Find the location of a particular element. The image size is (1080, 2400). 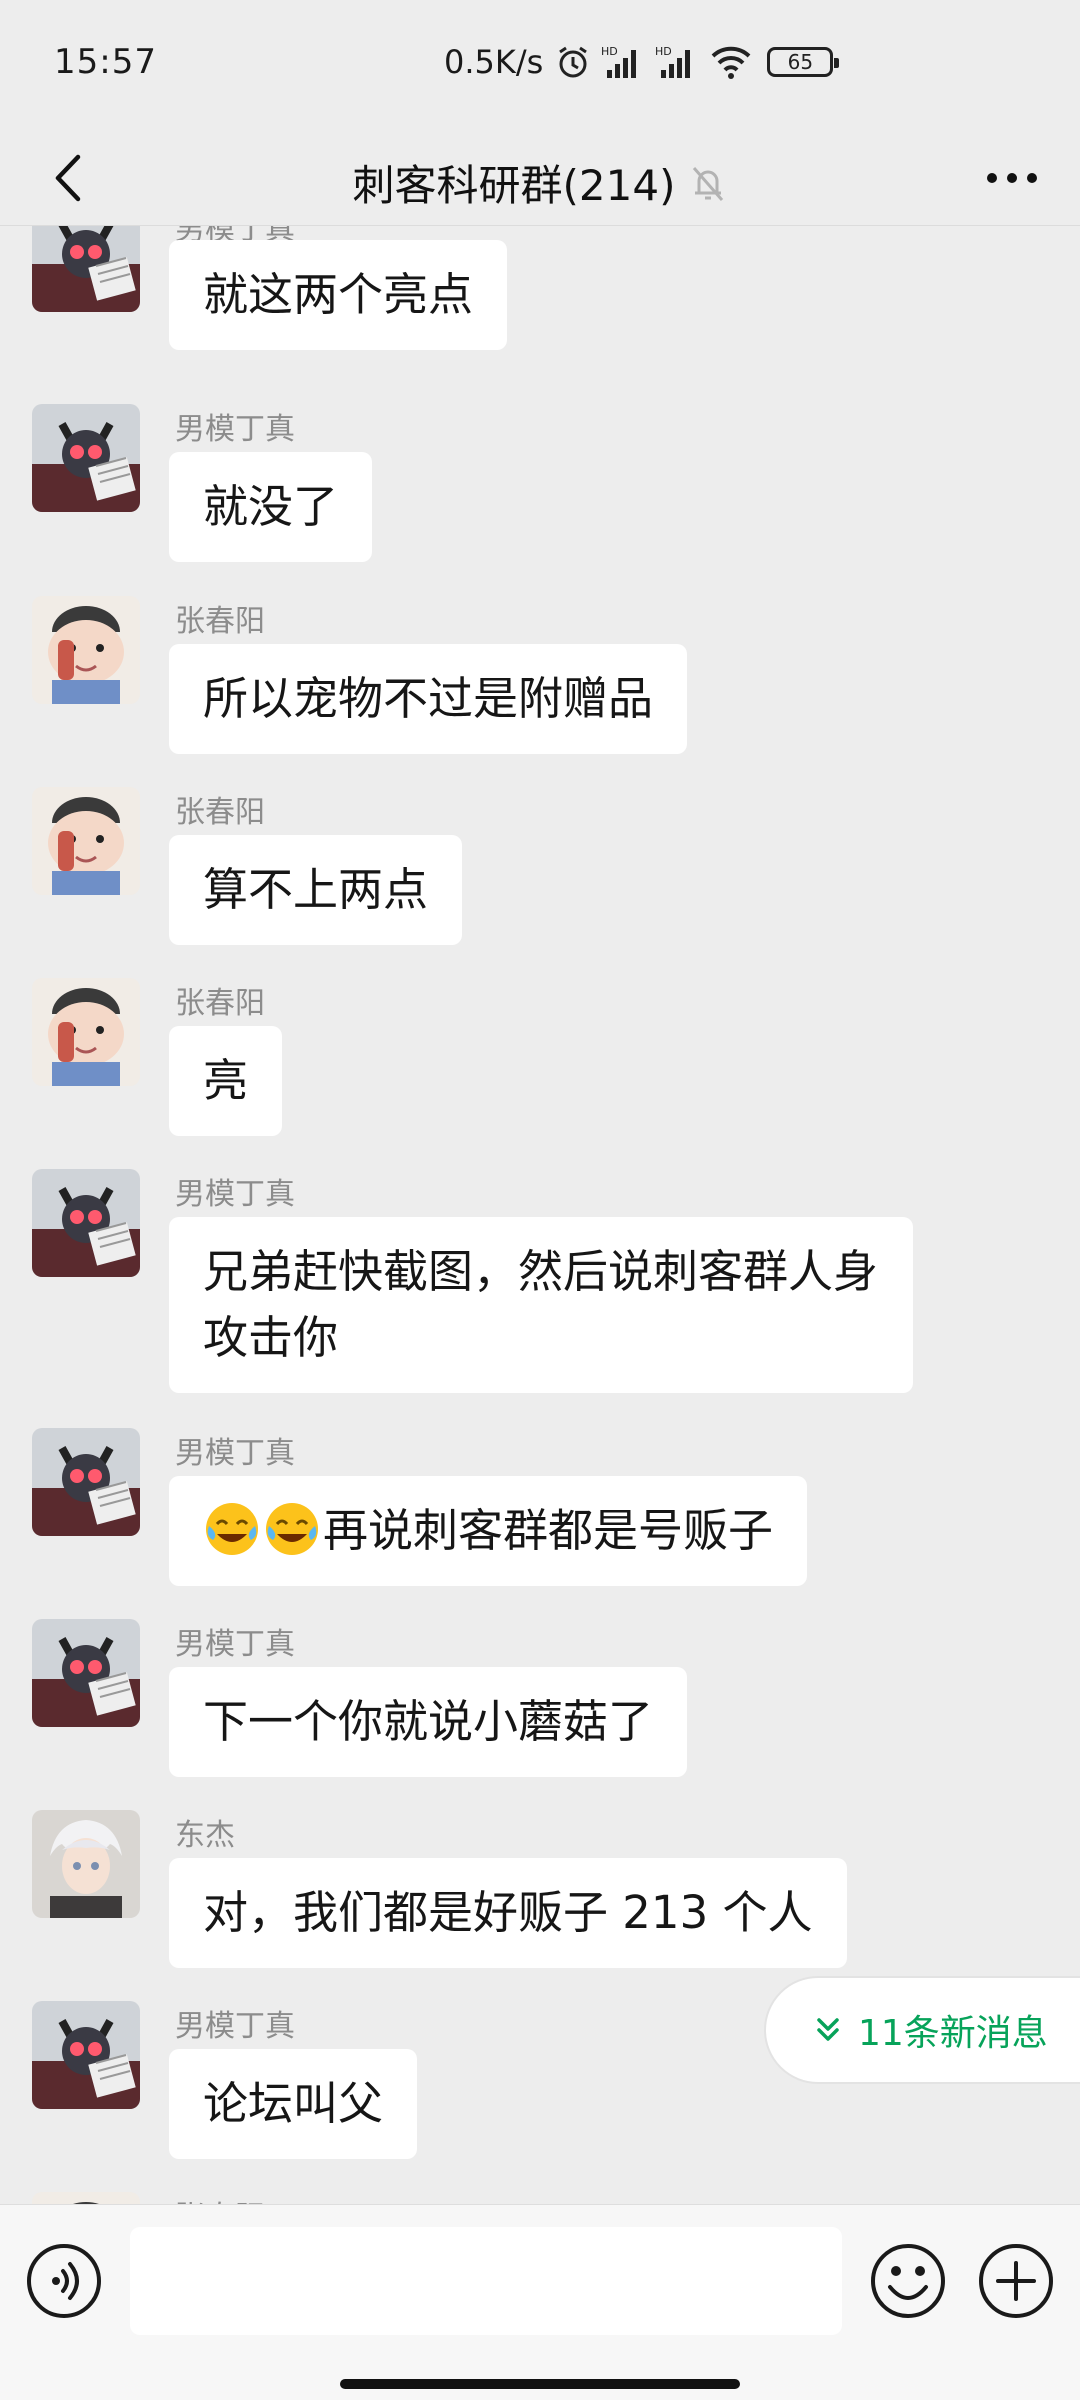

new-messages-button: 11条新消息 is located at coordinates (922, 2030).